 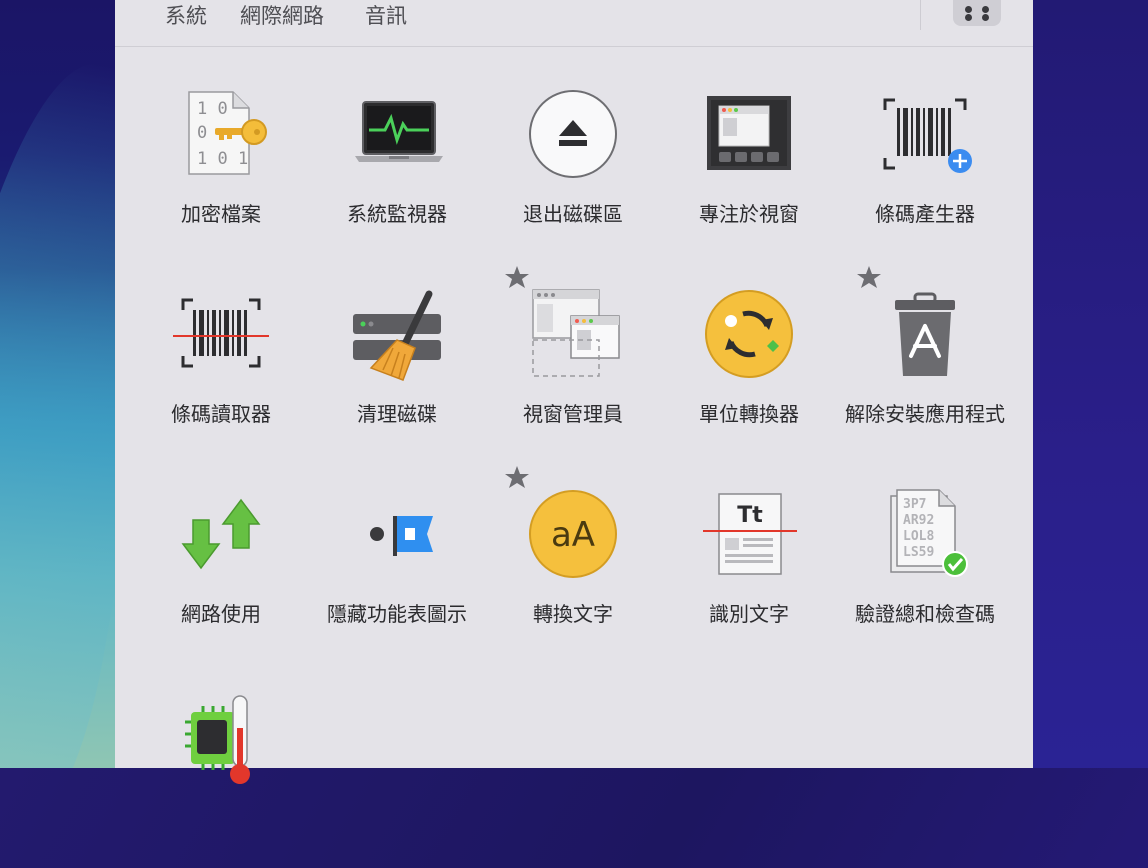 I want to click on checksum-verify-icon: 3P7 AR92 LOL8 LS59, so click(x=925, y=538).